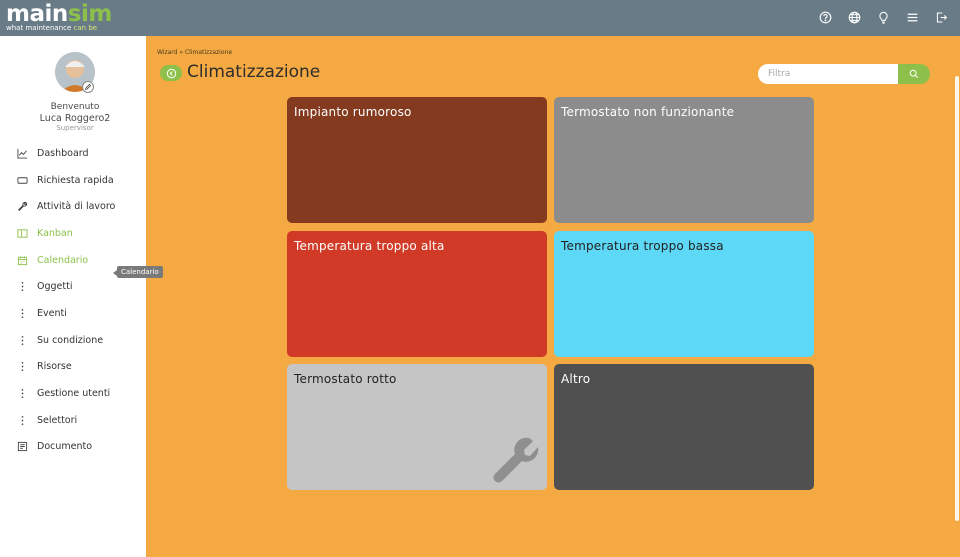 This screenshot has height=557, width=960. What do you see at coordinates (22, 180) in the screenshot?
I see `rectangle-icon` at bounding box center [22, 180].